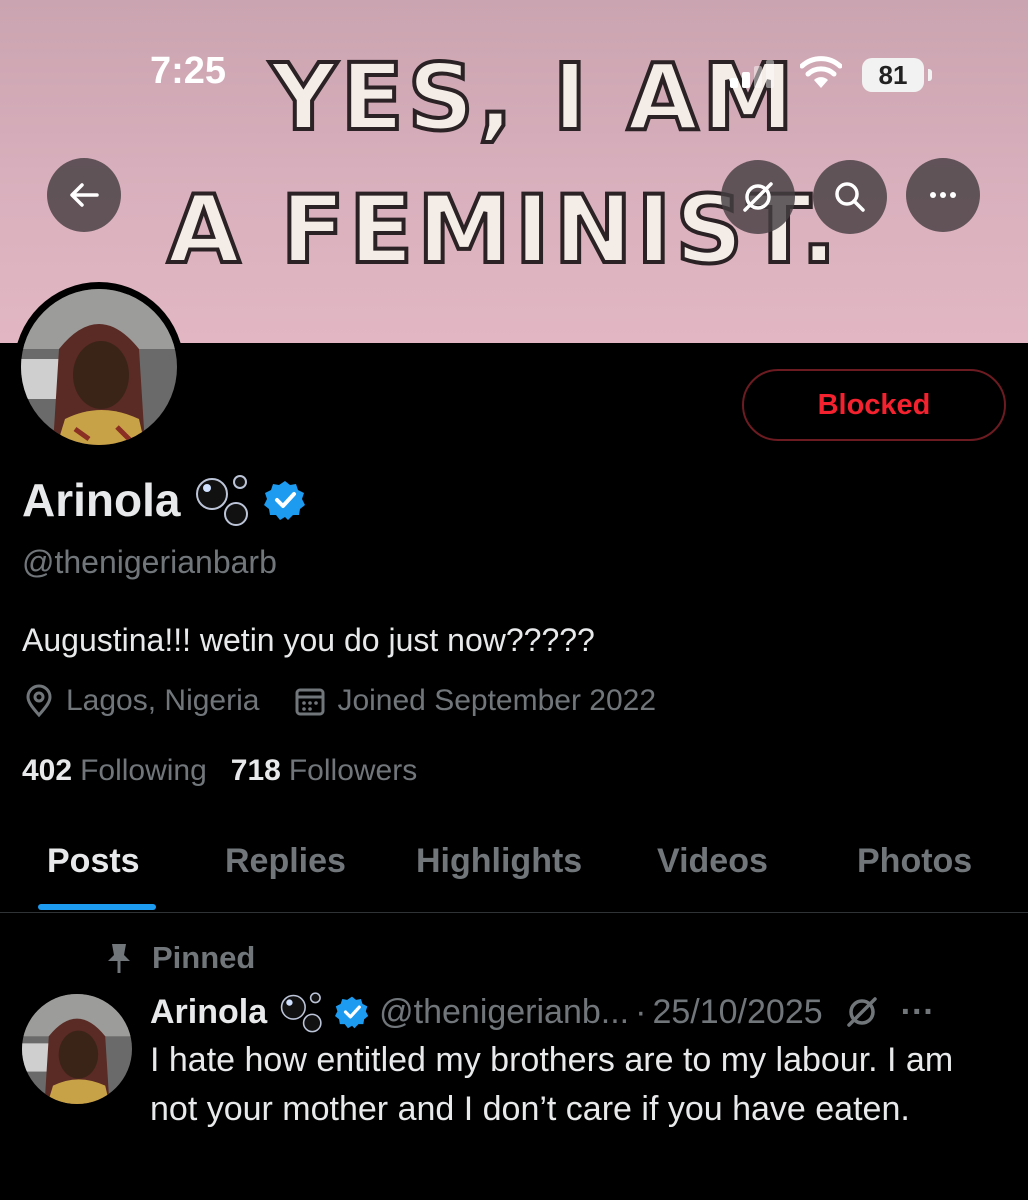  What do you see at coordinates (149, 562) in the screenshot?
I see `profile-handle: @thenigerianbarb` at bounding box center [149, 562].